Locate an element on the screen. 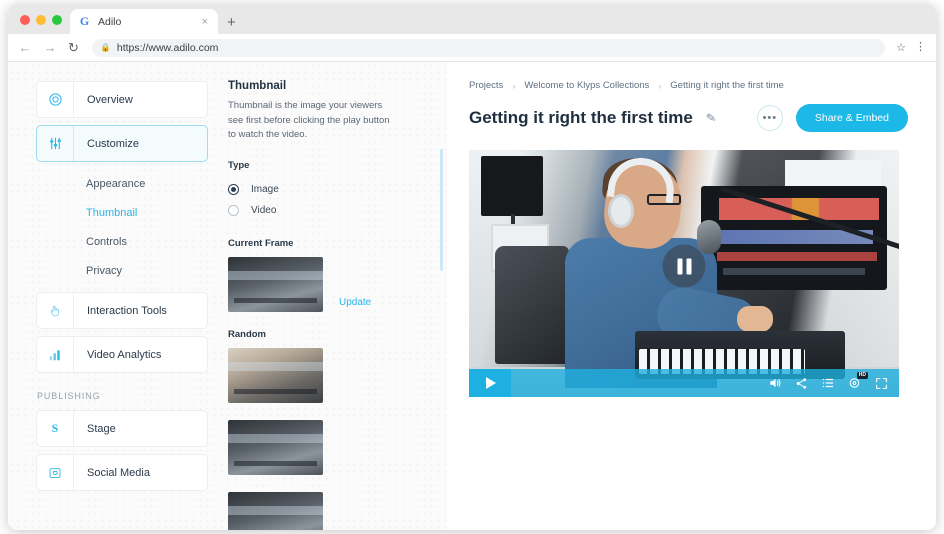 Image resolution: width=944 pixels, height=534 pixels. minimize-window-button is located at coordinates (41, 20).